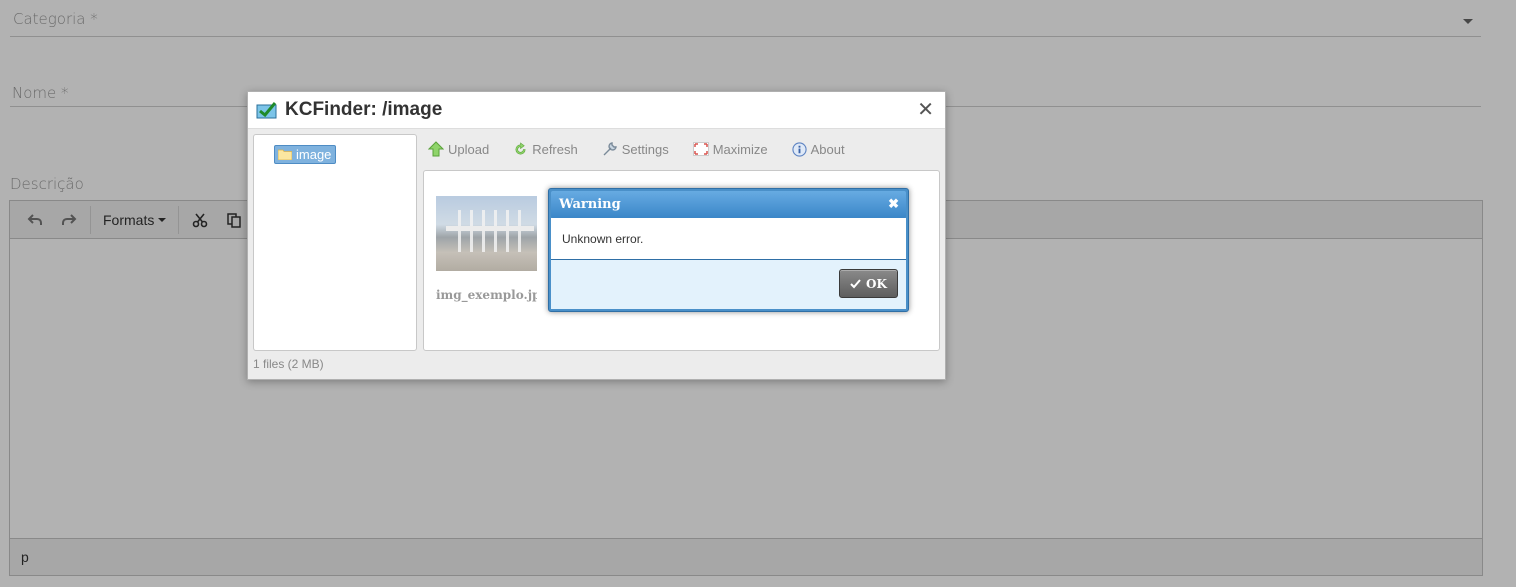 This screenshot has height=587, width=1516. Describe the element at coordinates (590, 204) in the screenshot. I see `warning-title: Warning` at that location.